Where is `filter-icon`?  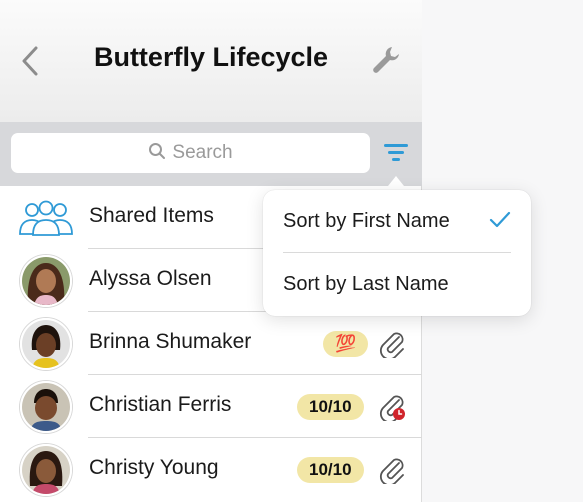 filter-icon is located at coordinates (396, 153).